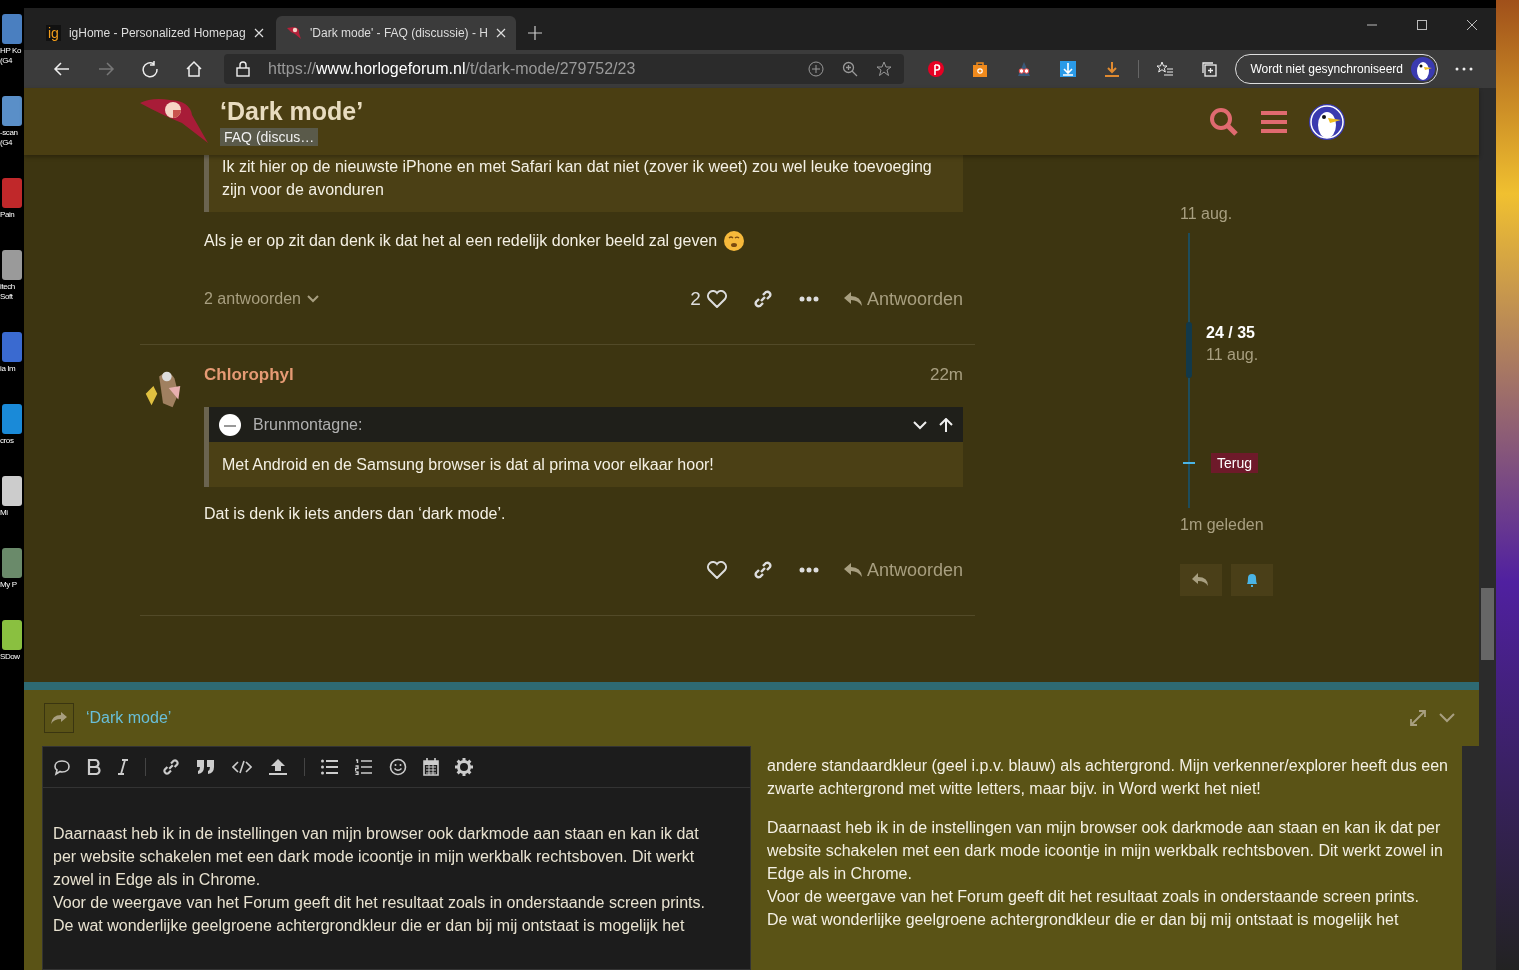 This screenshot has height=970, width=1519. Describe the element at coordinates (1422, 25) in the screenshot. I see `maximize-icon` at that location.